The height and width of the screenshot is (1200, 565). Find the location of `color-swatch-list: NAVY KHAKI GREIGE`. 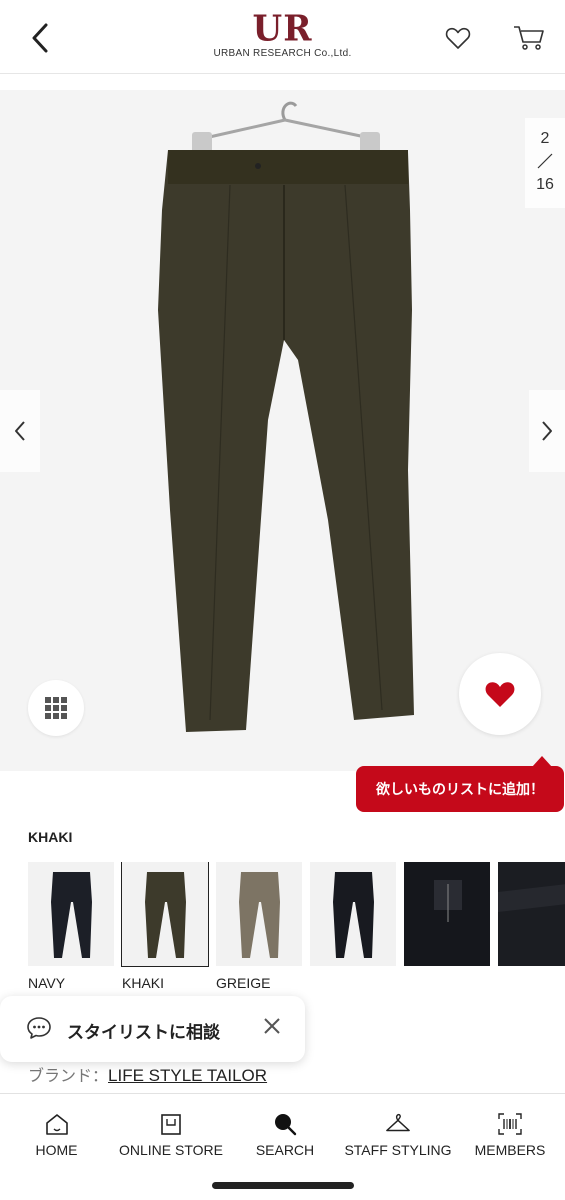

color-swatch-list: NAVY KHAKI GREIGE is located at coordinates (296, 927).